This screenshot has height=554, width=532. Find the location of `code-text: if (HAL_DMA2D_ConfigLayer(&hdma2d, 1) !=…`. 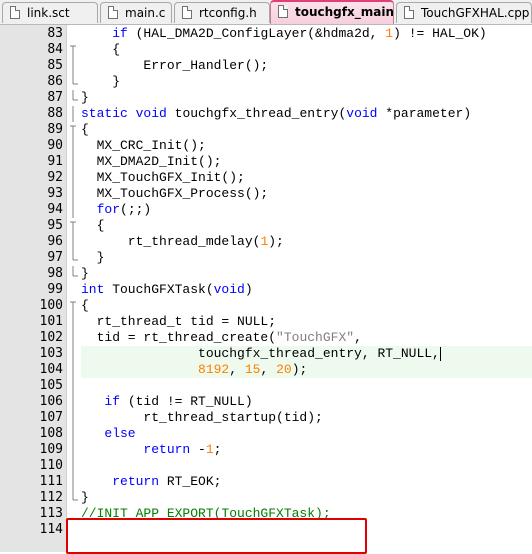

code-text: if (HAL_DMA2D_ConfigLayer(&hdma2d, 1) !=… is located at coordinates (299, 33).